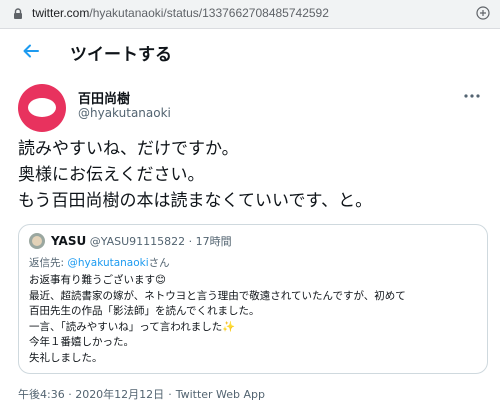  What do you see at coordinates (61, 13) in the screenshot?
I see `url-domain: twitter.com` at bounding box center [61, 13].